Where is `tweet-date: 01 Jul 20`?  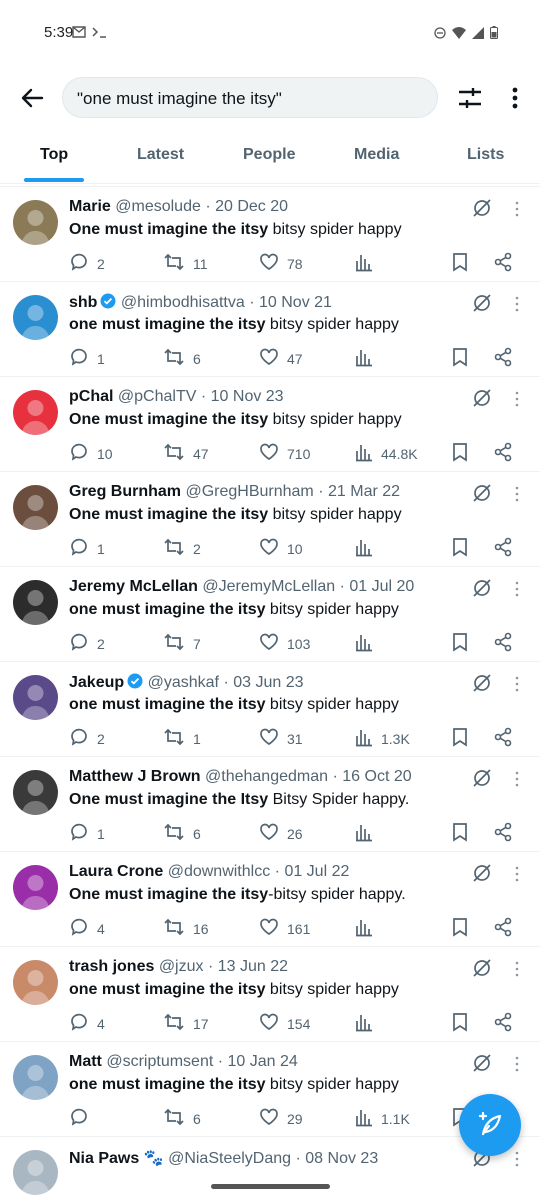
tweet-date: 01 Jul 20 is located at coordinates (381, 586).